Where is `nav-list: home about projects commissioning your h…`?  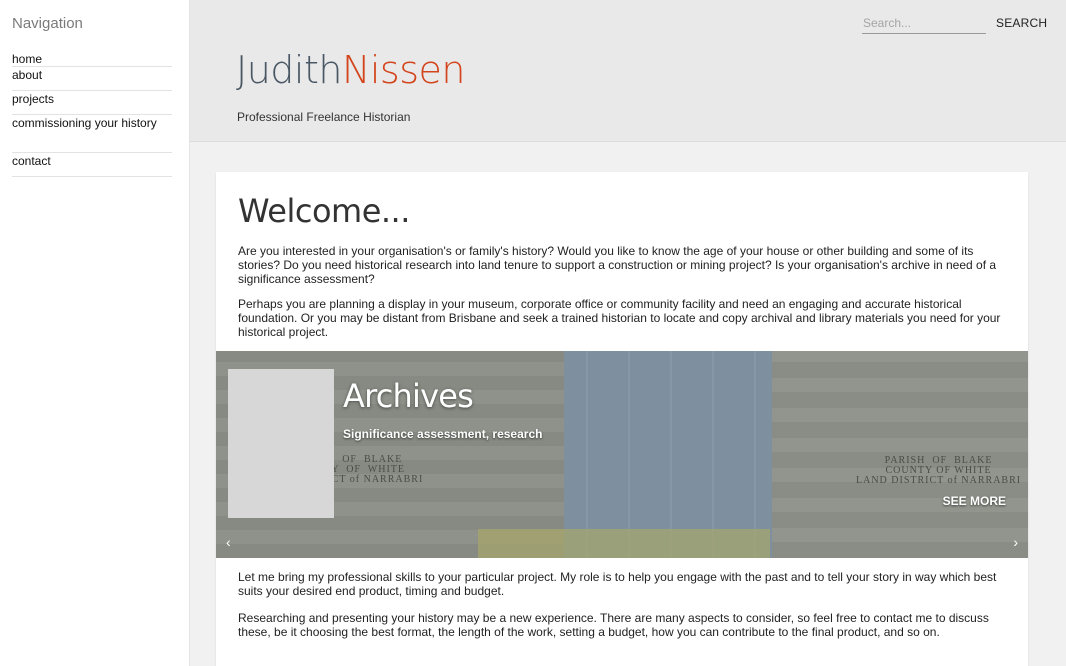
nav-list: home about projects commissioning your h… is located at coordinates (92, 113).